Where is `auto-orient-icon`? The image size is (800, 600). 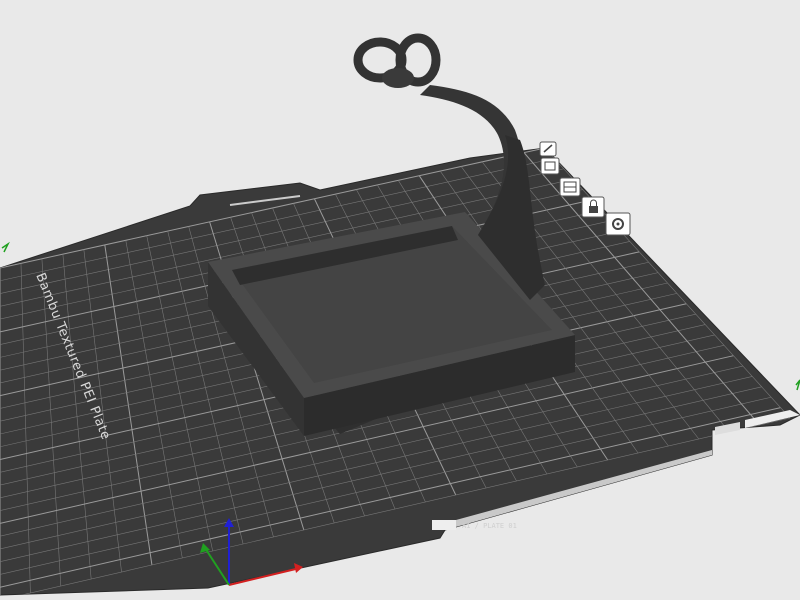
auto-orient-icon is located at coordinates (550, 166).